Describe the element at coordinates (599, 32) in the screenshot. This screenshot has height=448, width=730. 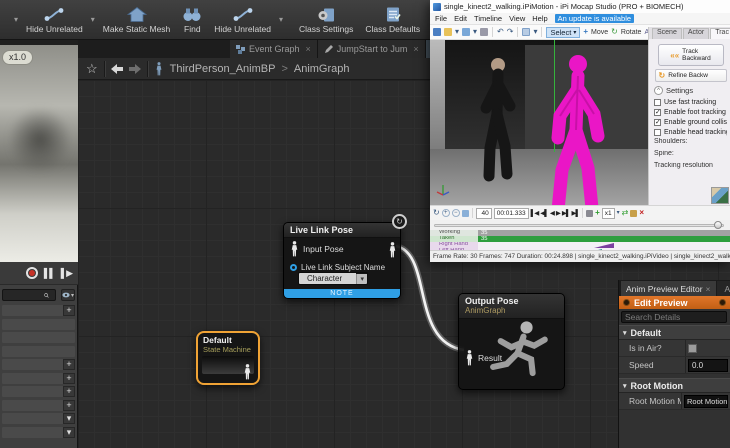
I see `move-tool-label: Move` at that location.